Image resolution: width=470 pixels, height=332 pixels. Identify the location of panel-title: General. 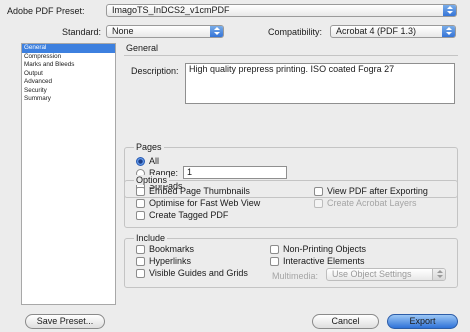
(142, 48).